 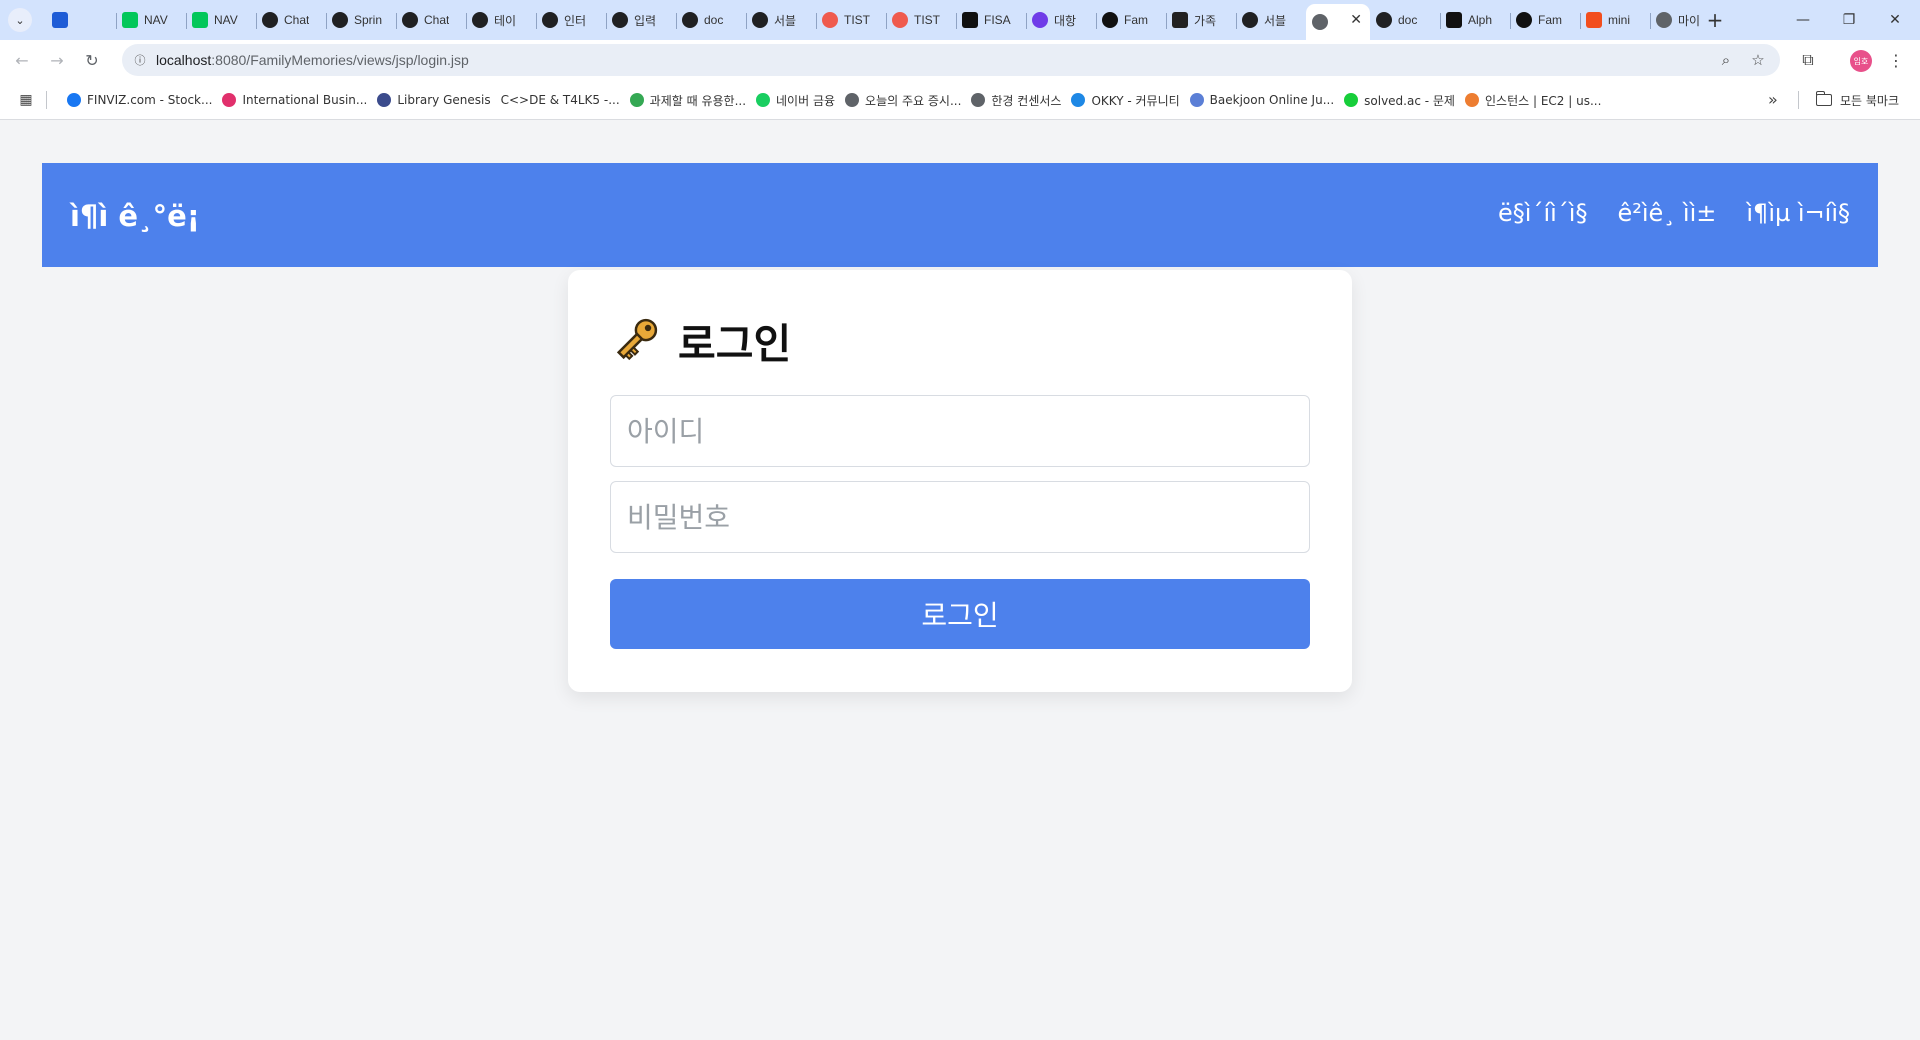 What do you see at coordinates (1356, 20) in the screenshot?
I see `tab-close-icon: ✕` at bounding box center [1356, 20].